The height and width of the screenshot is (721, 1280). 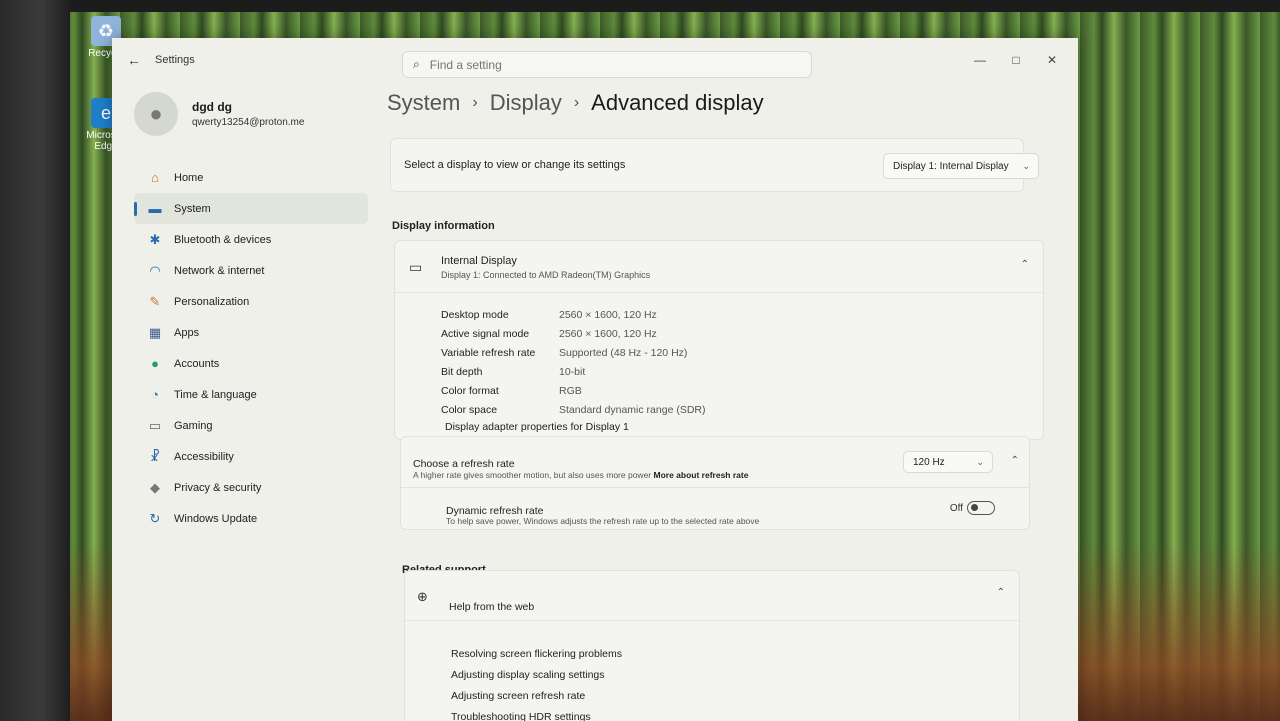 What do you see at coordinates (981, 508) in the screenshot?
I see `dynamic-refresh-rate-toggle` at bounding box center [981, 508].